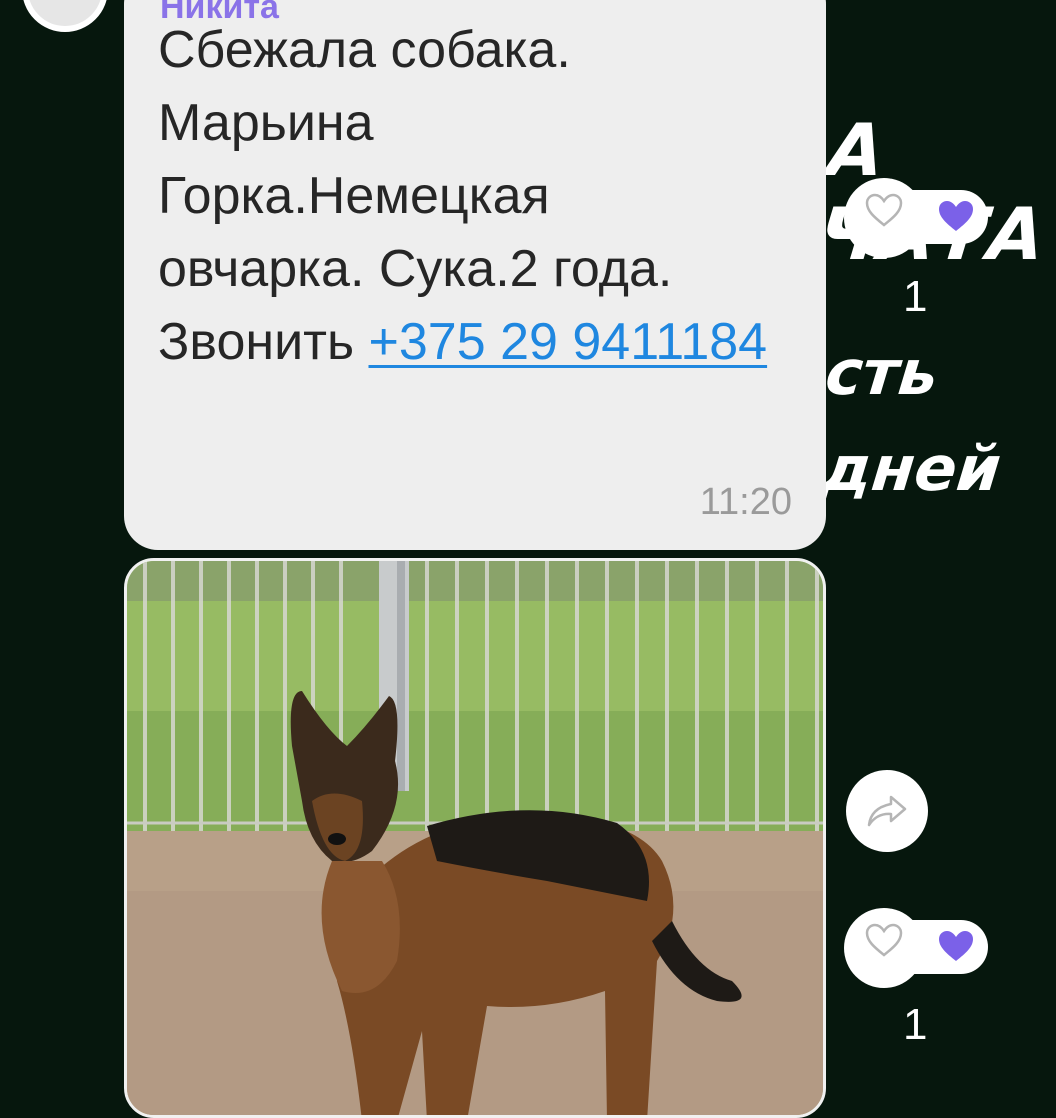 This screenshot has width=1056, height=1118. Describe the element at coordinates (911, 468) in the screenshot. I see `background-text-3: дней` at that location.